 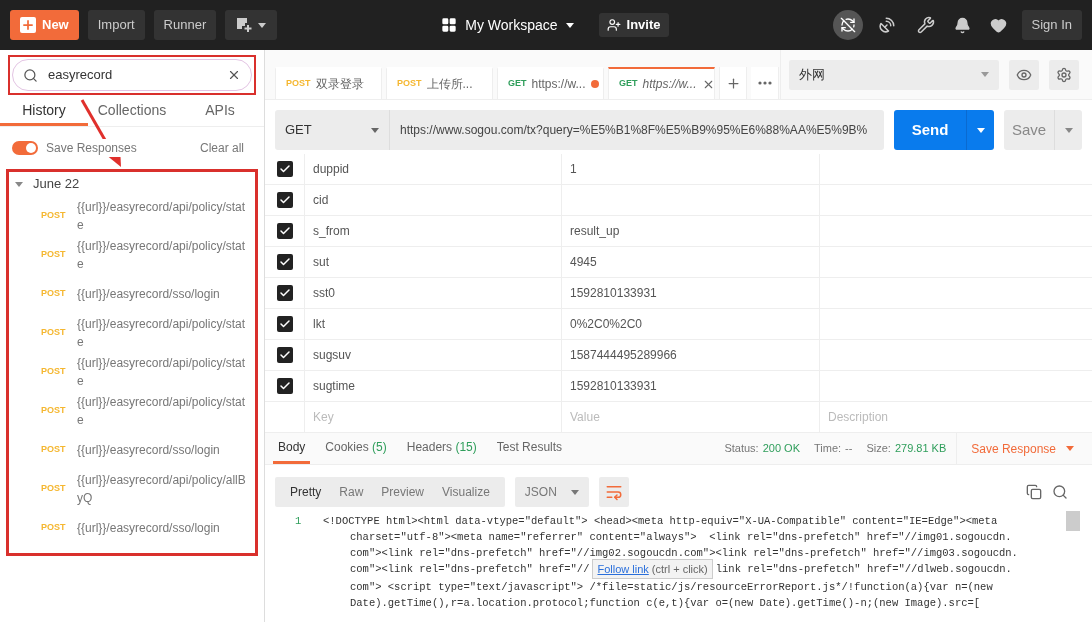 What do you see at coordinates (681, 537) in the screenshot?
I see `code-line: charset="utf-8"><meta name="referrer" content="always"> <link rel="dns-prefetch" href="//img01.sogoucdn.` at bounding box center [681, 537].